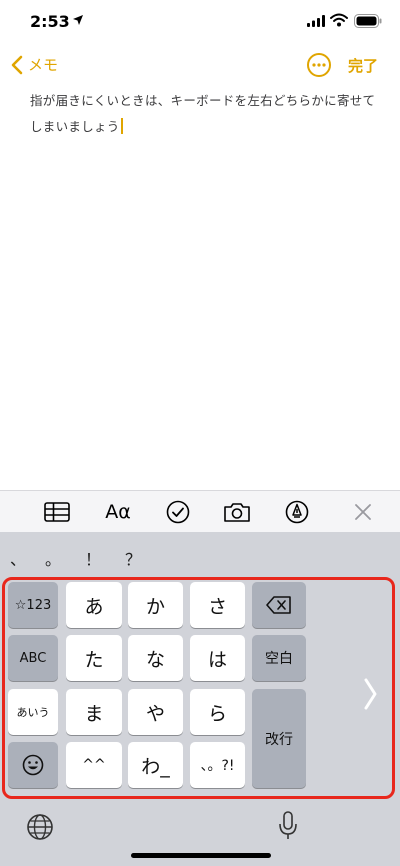  What do you see at coordinates (339, 20) in the screenshot?
I see `wifi-icon` at bounding box center [339, 20].